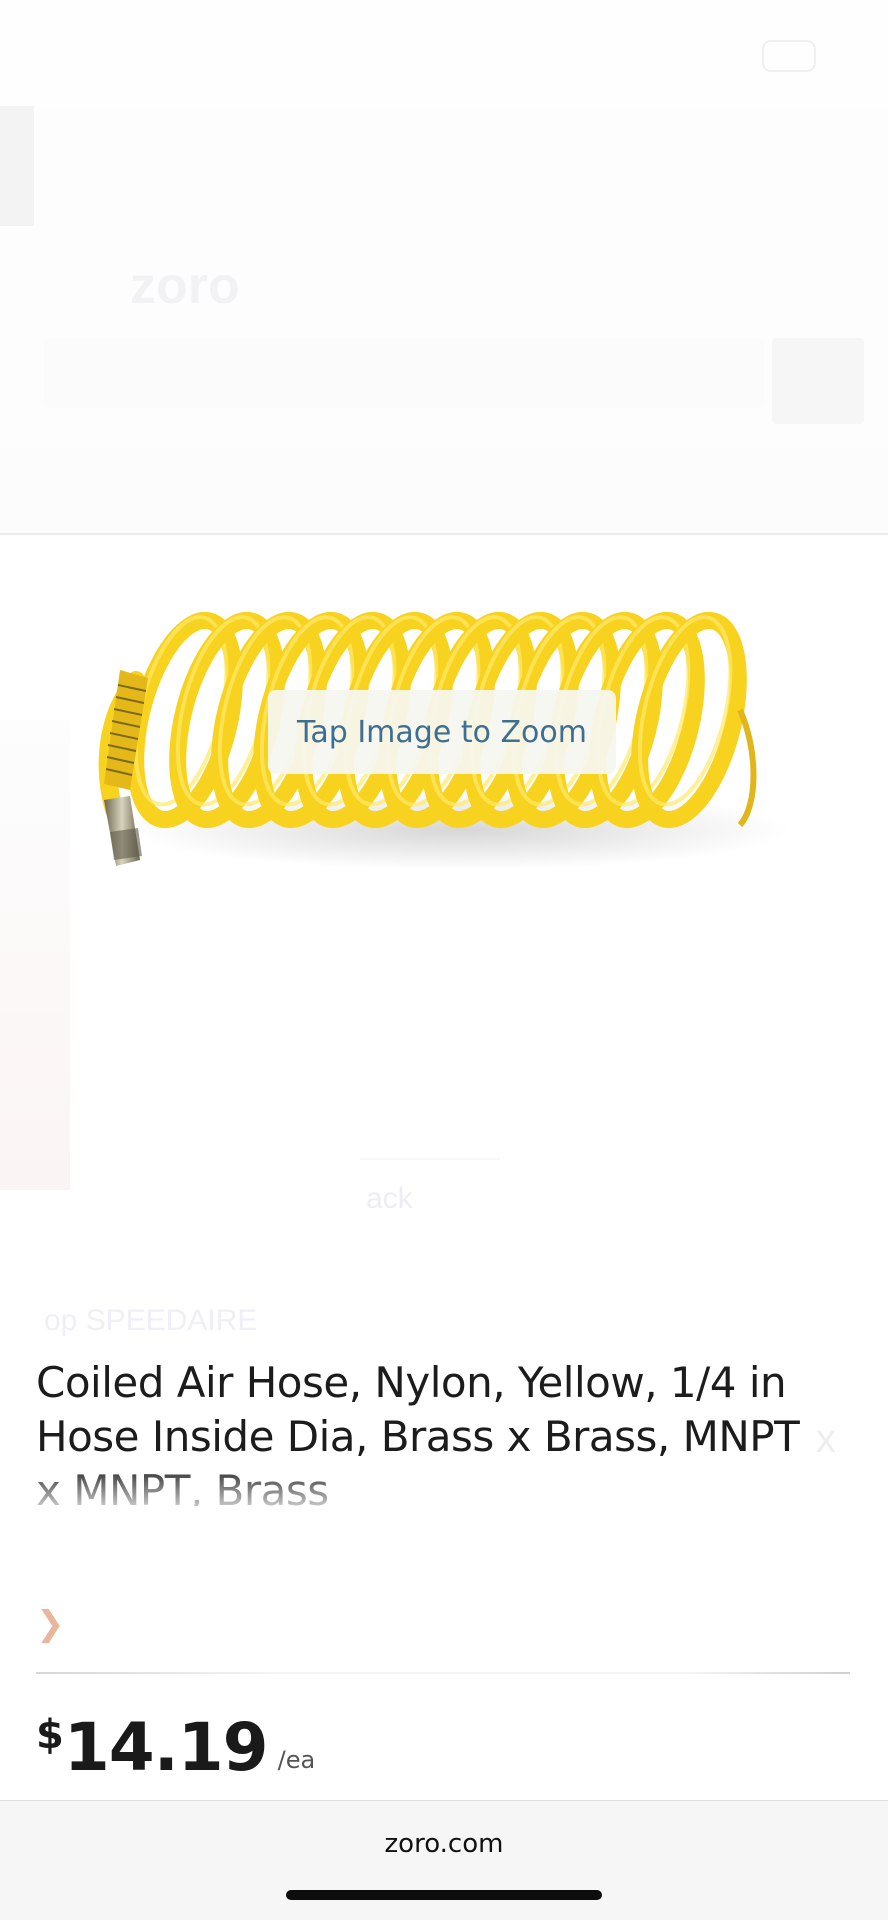 This screenshot has height=1920, width=888. What do you see at coordinates (444, 1860) in the screenshot?
I see `browser-bottom-bar` at bounding box center [444, 1860].